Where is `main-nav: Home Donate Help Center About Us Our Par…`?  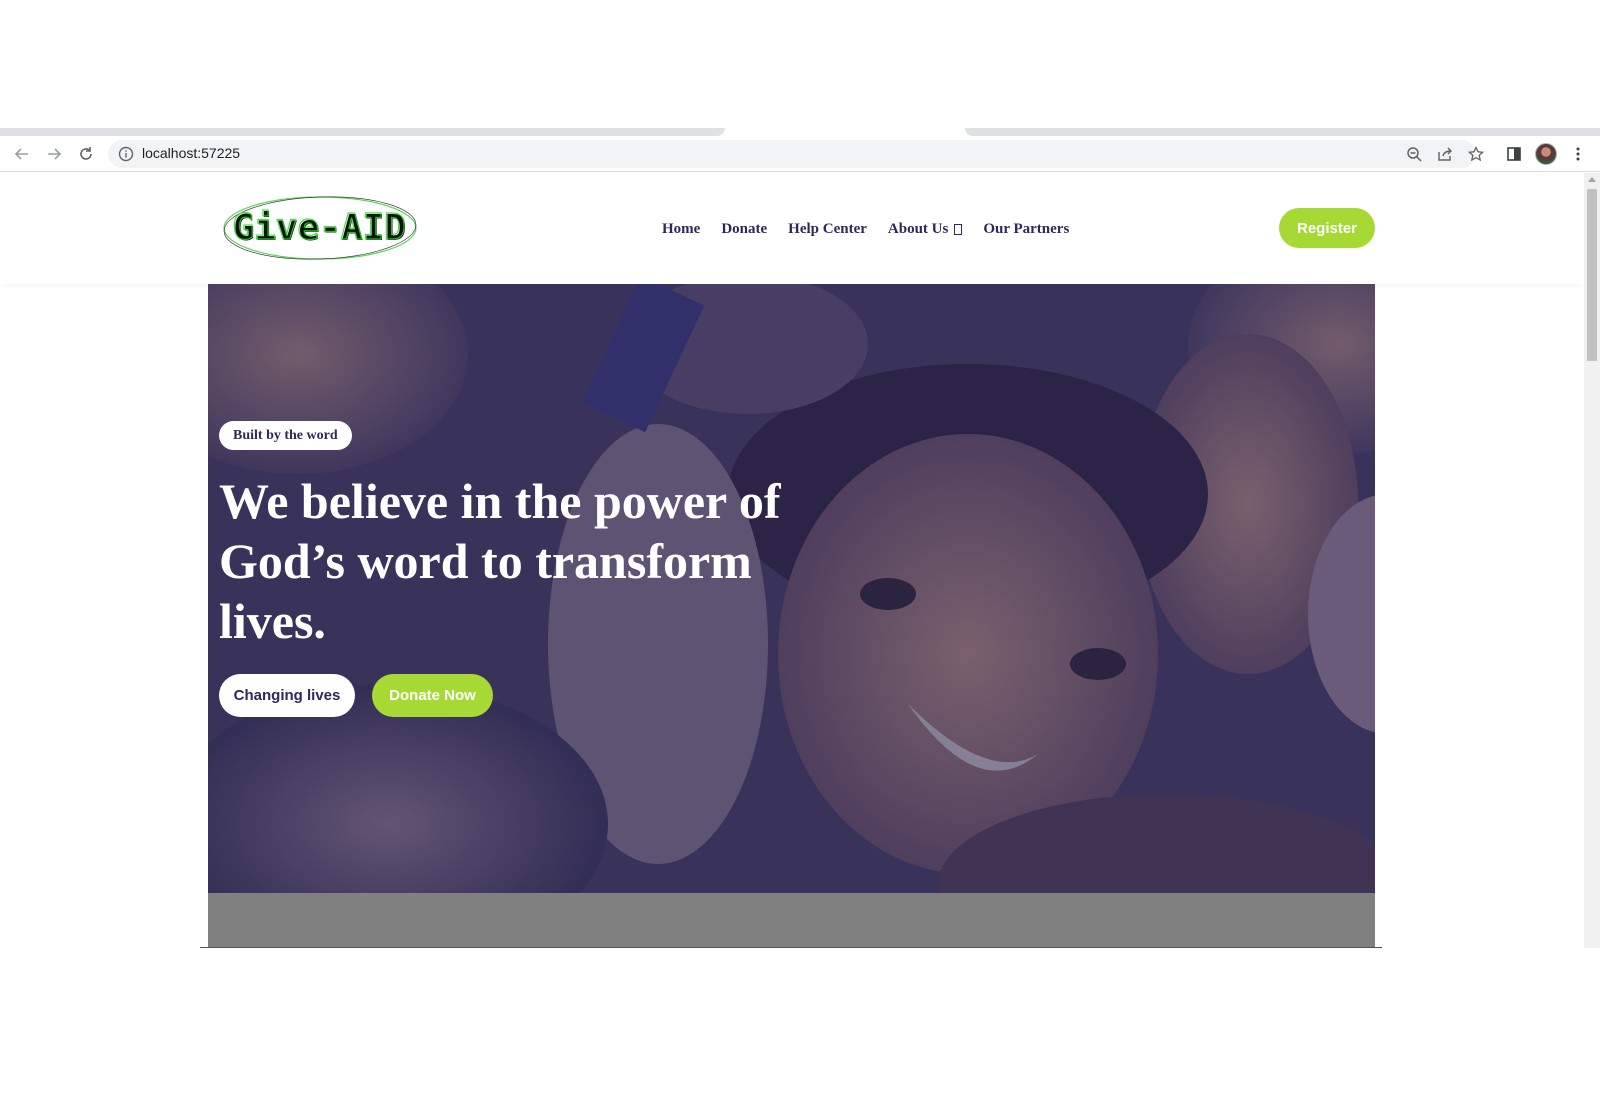
main-nav: Home Donate Help Center About Us Our Par… is located at coordinates (865, 229).